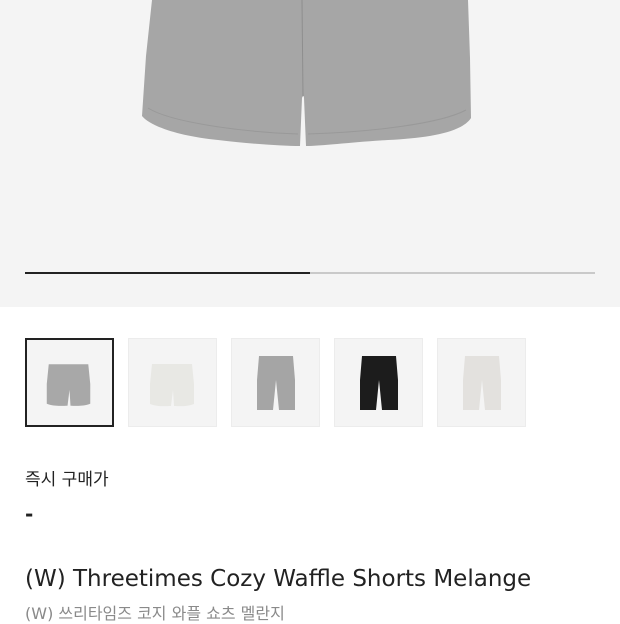 The width and height of the screenshot is (620, 624). I want to click on gallery-progress-track, so click(310, 273).